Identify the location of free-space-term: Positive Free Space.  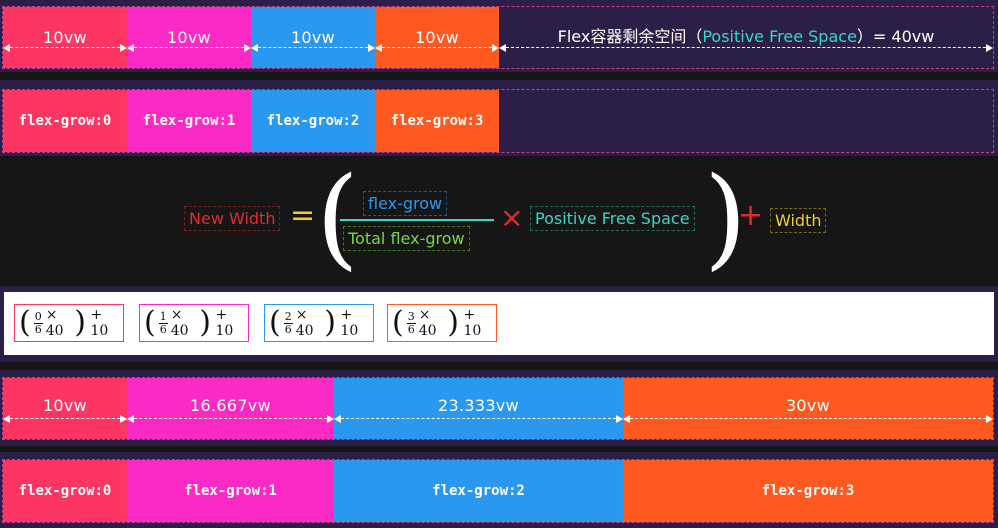
(612, 218).